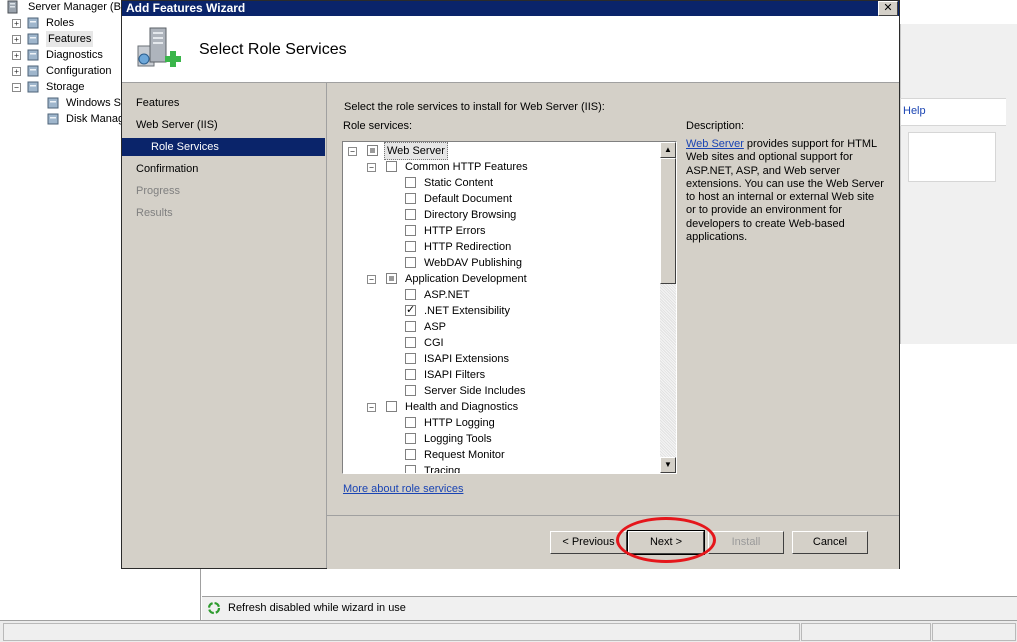  I want to click on nav-item-confirmation: Confirmation, so click(167, 169).